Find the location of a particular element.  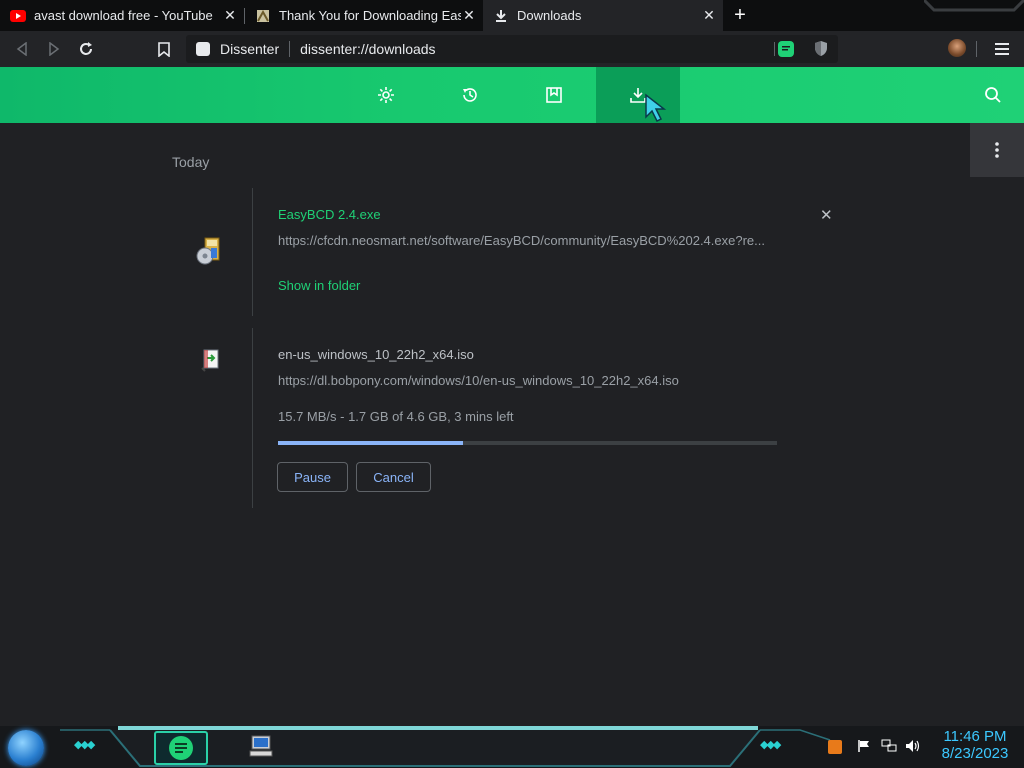

dissenter-comment-icon is located at coordinates (786, 50).